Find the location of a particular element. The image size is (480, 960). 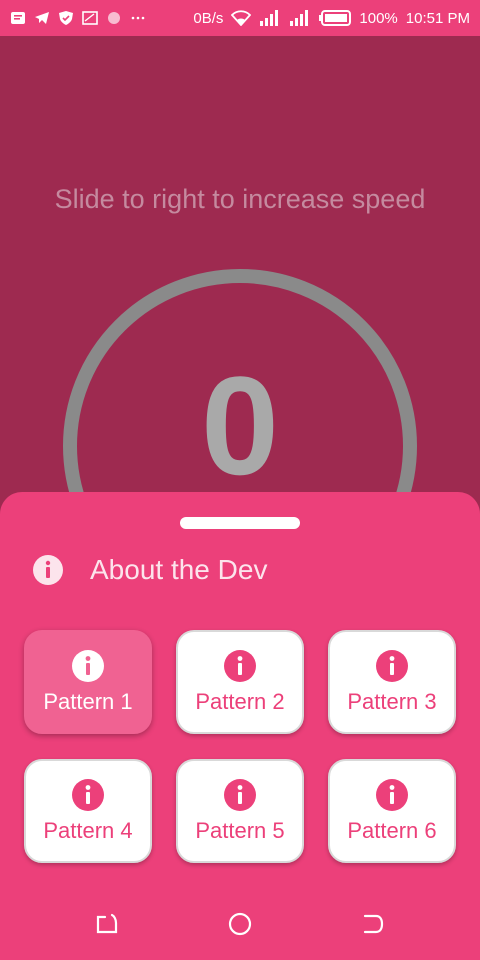

wifi-icon is located at coordinates (241, 18).